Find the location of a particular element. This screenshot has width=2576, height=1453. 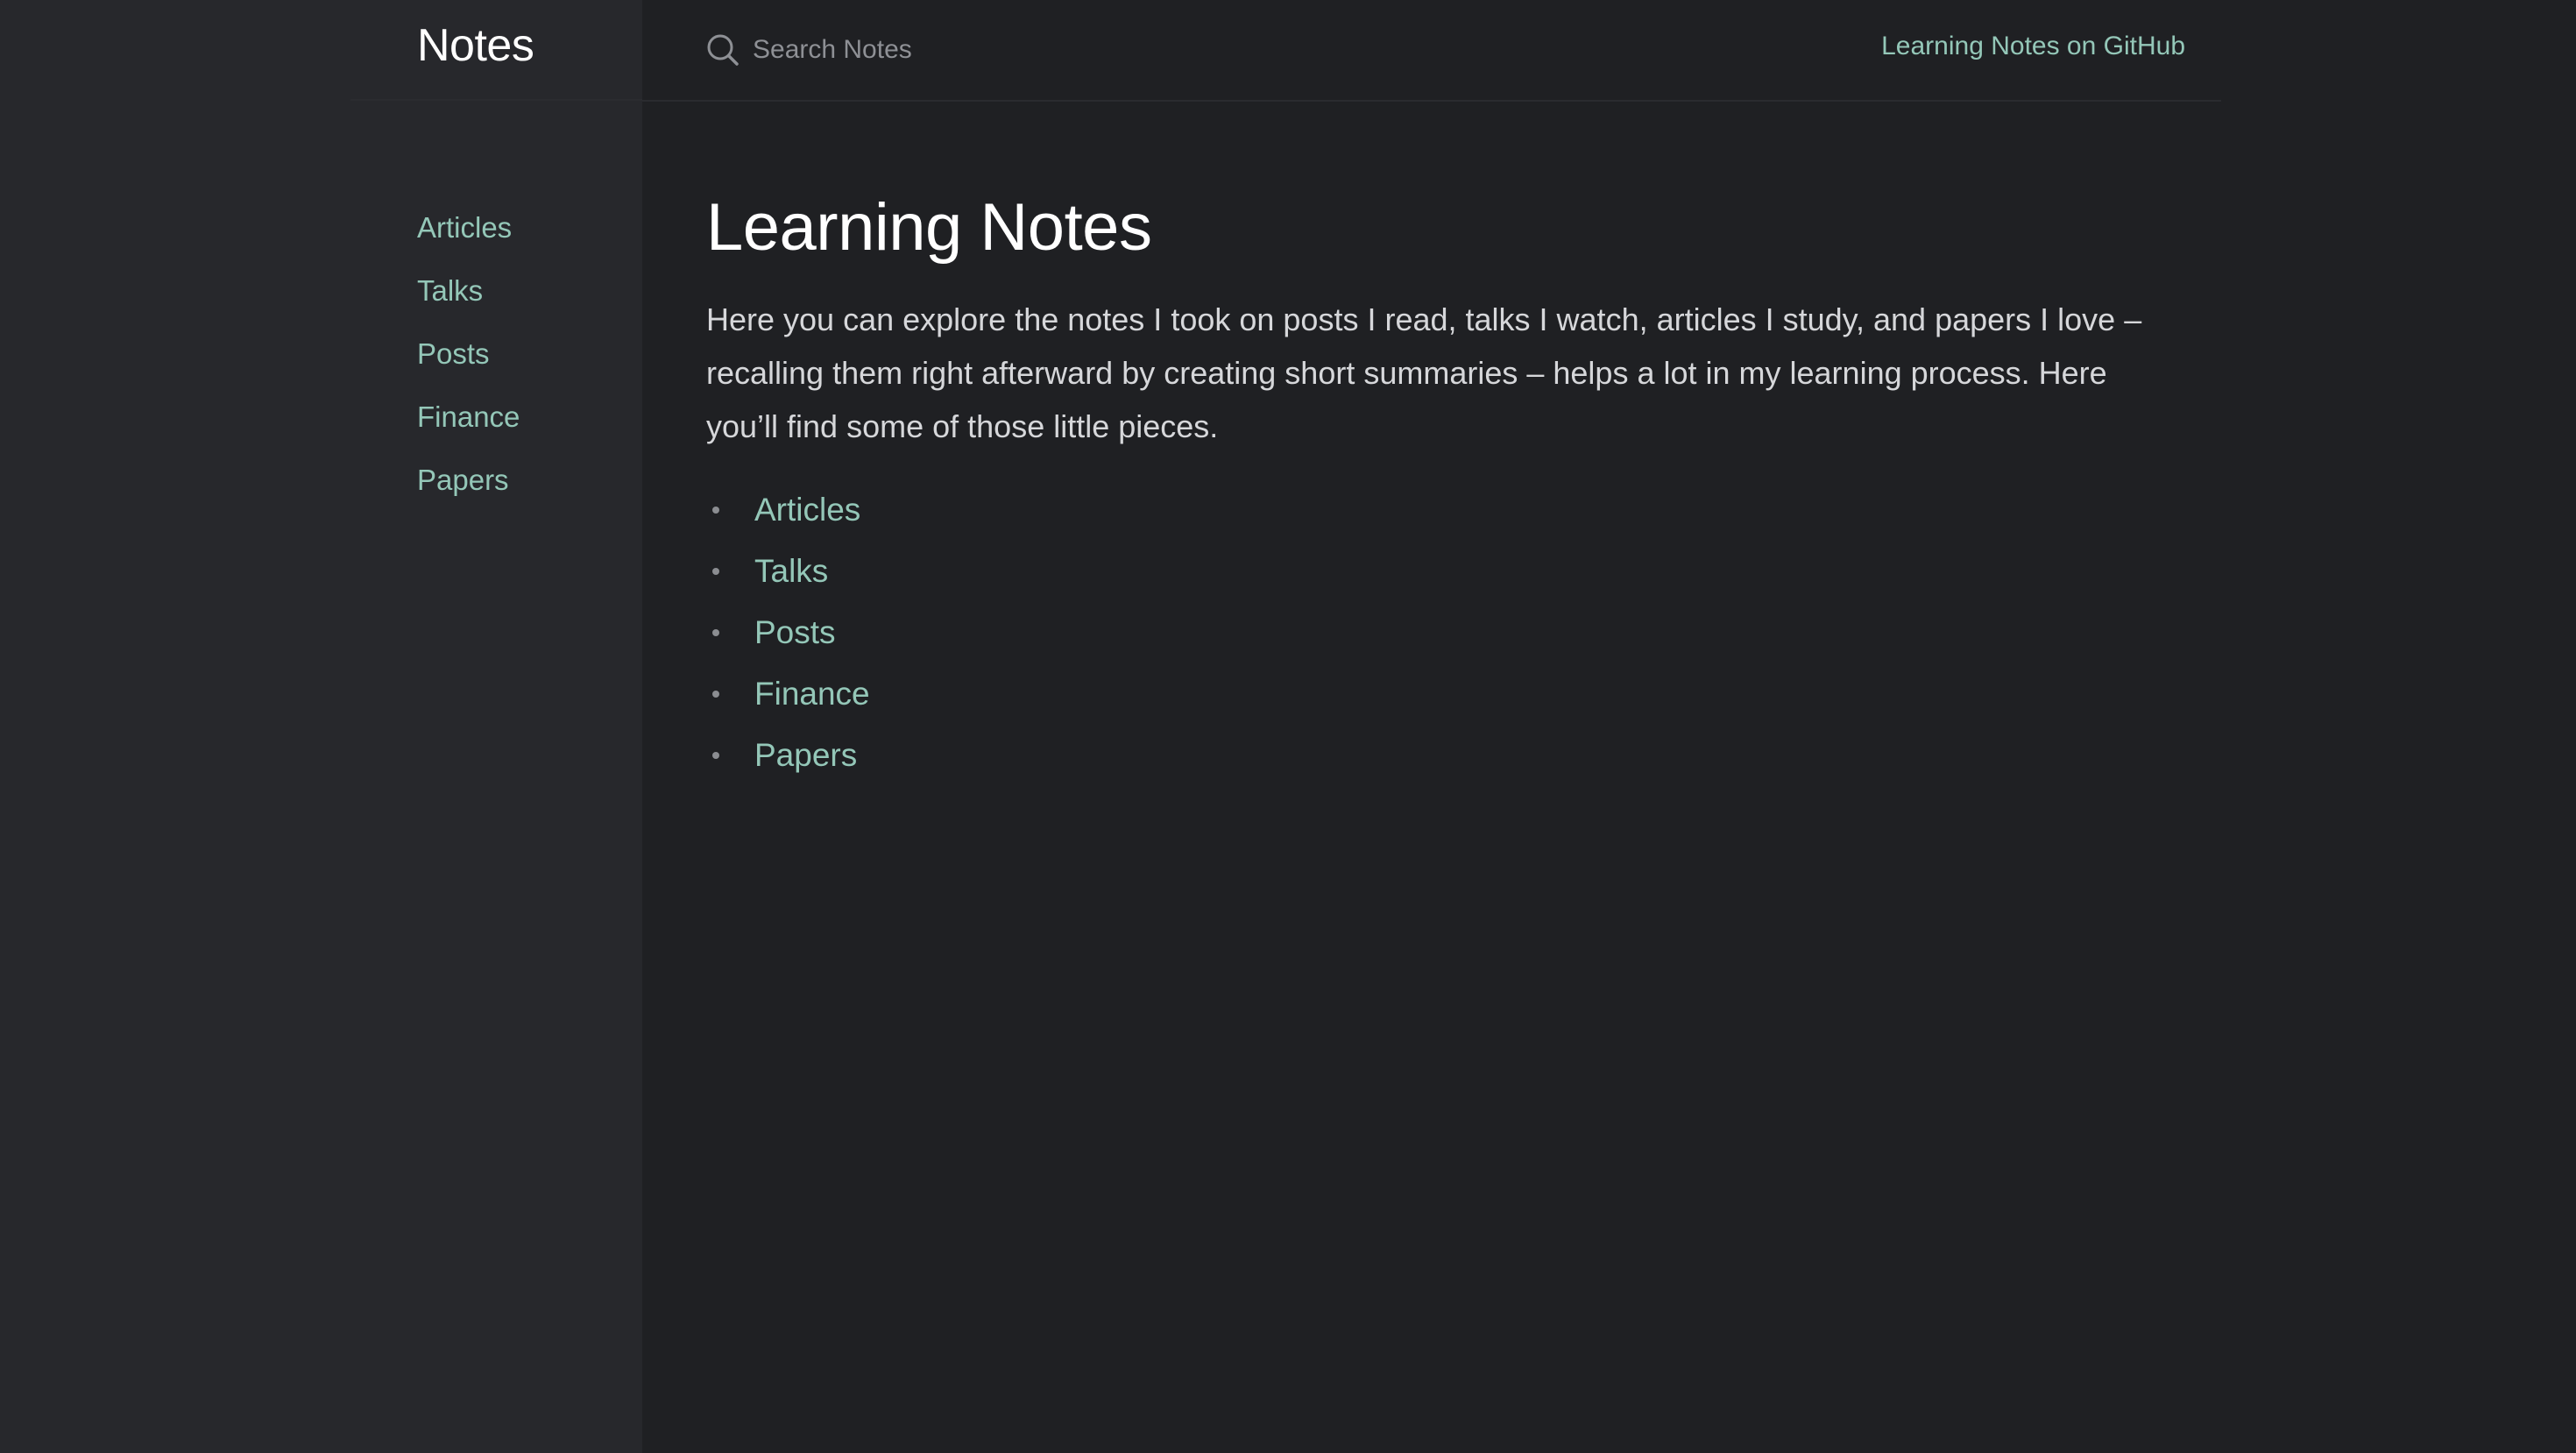

sidebar-item-talks: Talks is located at coordinates (468, 298).